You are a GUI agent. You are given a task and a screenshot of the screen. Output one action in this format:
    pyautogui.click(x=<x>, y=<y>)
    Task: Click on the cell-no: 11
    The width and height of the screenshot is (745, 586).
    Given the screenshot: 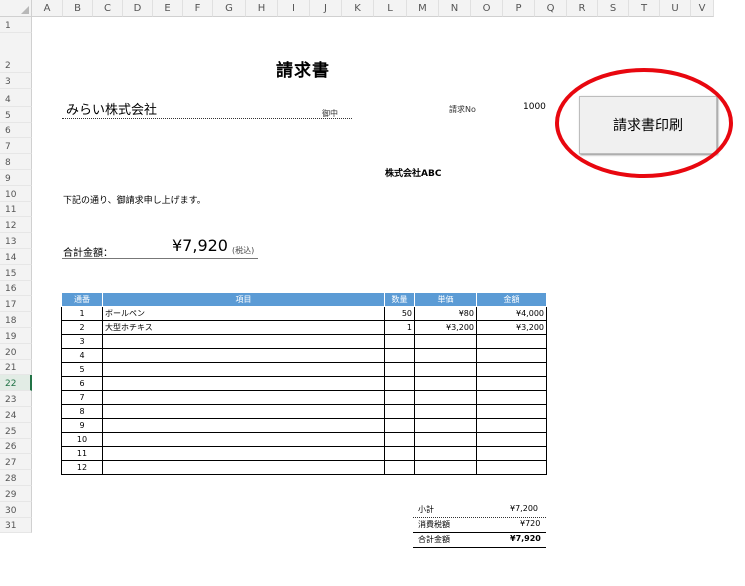 What is the action you would take?
    pyautogui.click(x=82, y=453)
    